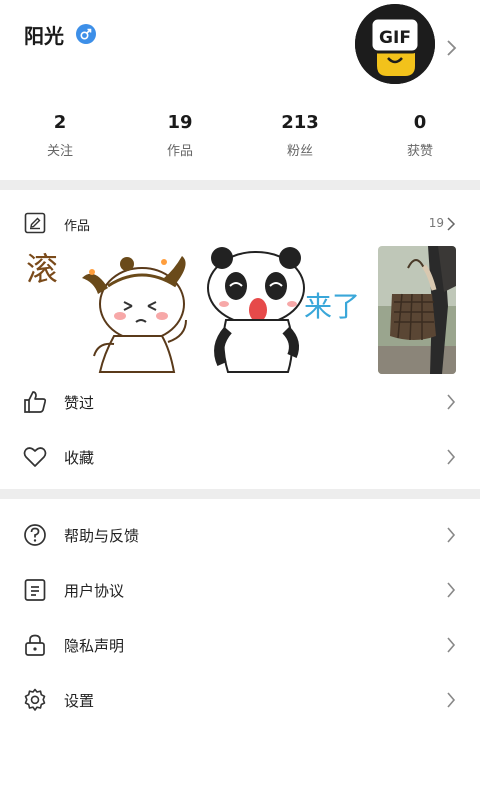  I want to click on menu-label: 用户协议, so click(94, 591).